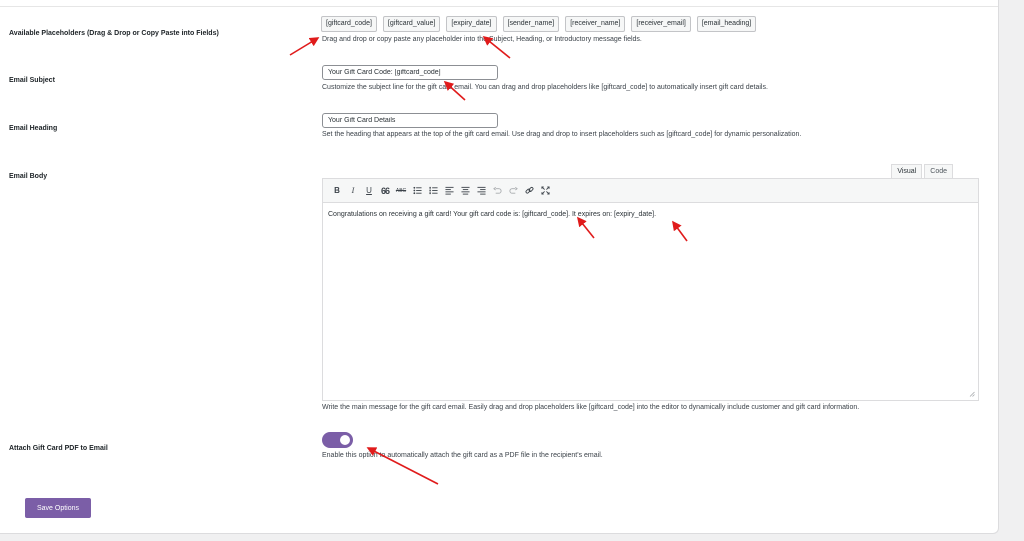  I want to click on email-body-label: Email Body, so click(28, 176).